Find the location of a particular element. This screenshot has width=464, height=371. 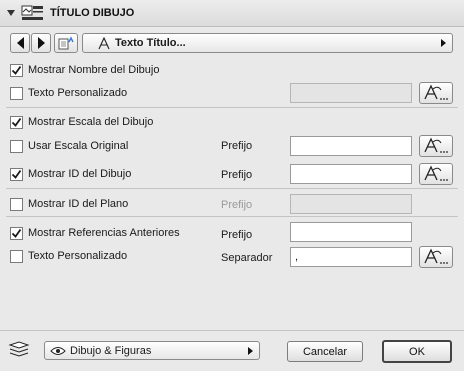

previous-button is located at coordinates (20, 43).